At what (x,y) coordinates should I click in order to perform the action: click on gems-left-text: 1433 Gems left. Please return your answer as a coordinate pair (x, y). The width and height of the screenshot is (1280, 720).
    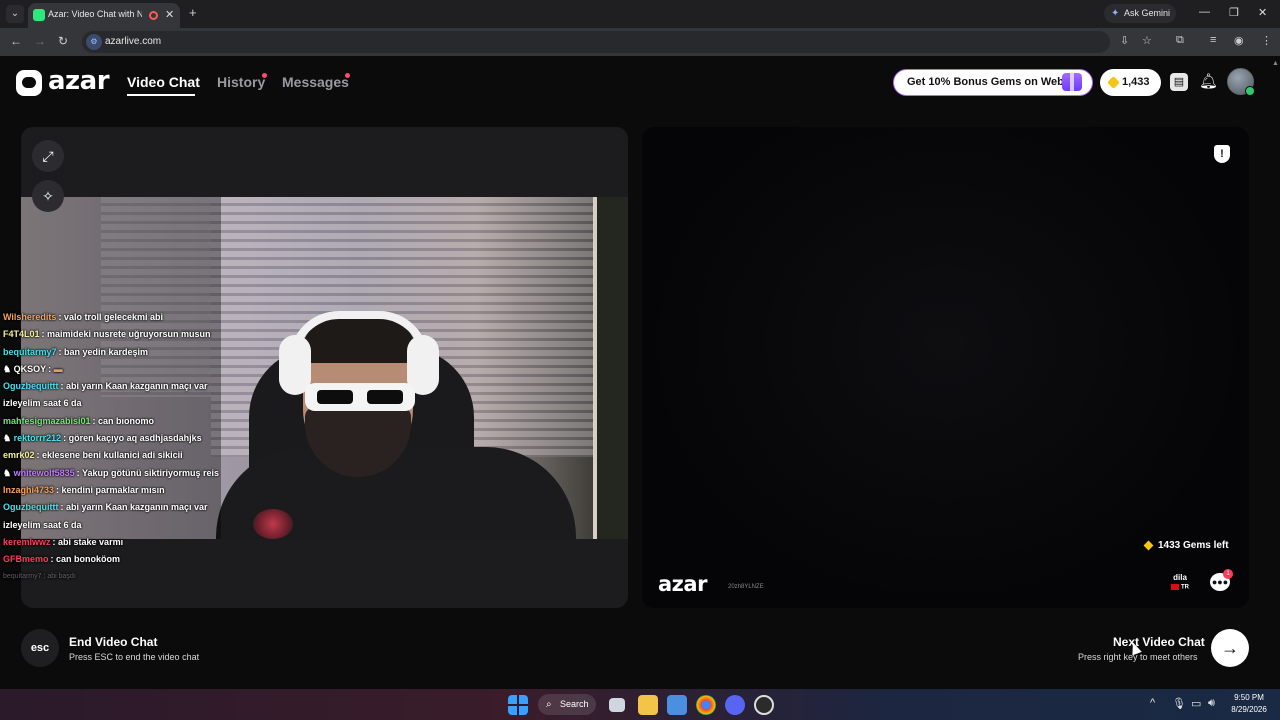
    Looking at the image, I should click on (1193, 545).